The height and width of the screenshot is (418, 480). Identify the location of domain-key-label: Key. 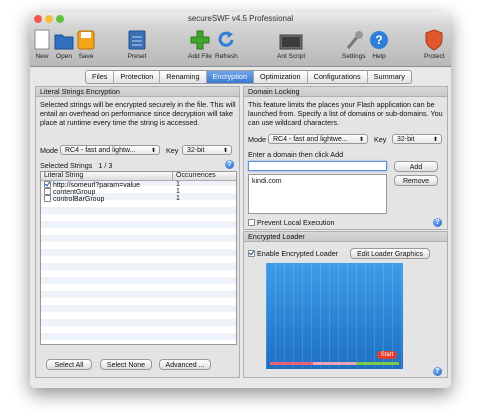
(380, 139).